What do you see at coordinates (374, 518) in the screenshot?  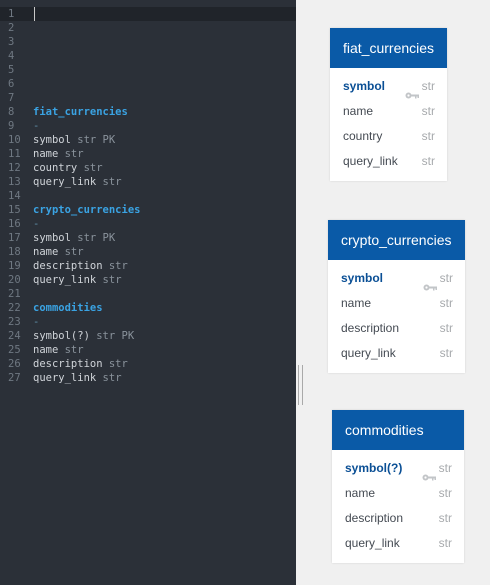 I see `field-name: description` at bounding box center [374, 518].